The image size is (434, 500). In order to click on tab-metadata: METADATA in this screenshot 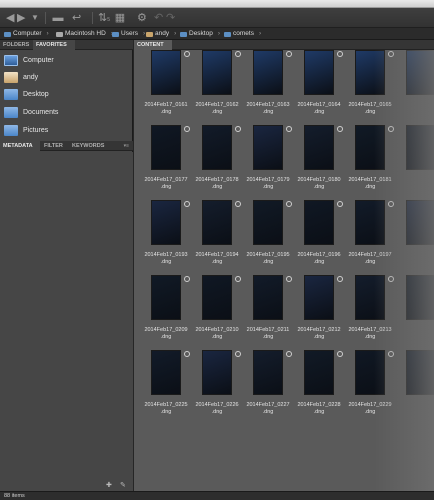, I will do `click(20, 146)`.